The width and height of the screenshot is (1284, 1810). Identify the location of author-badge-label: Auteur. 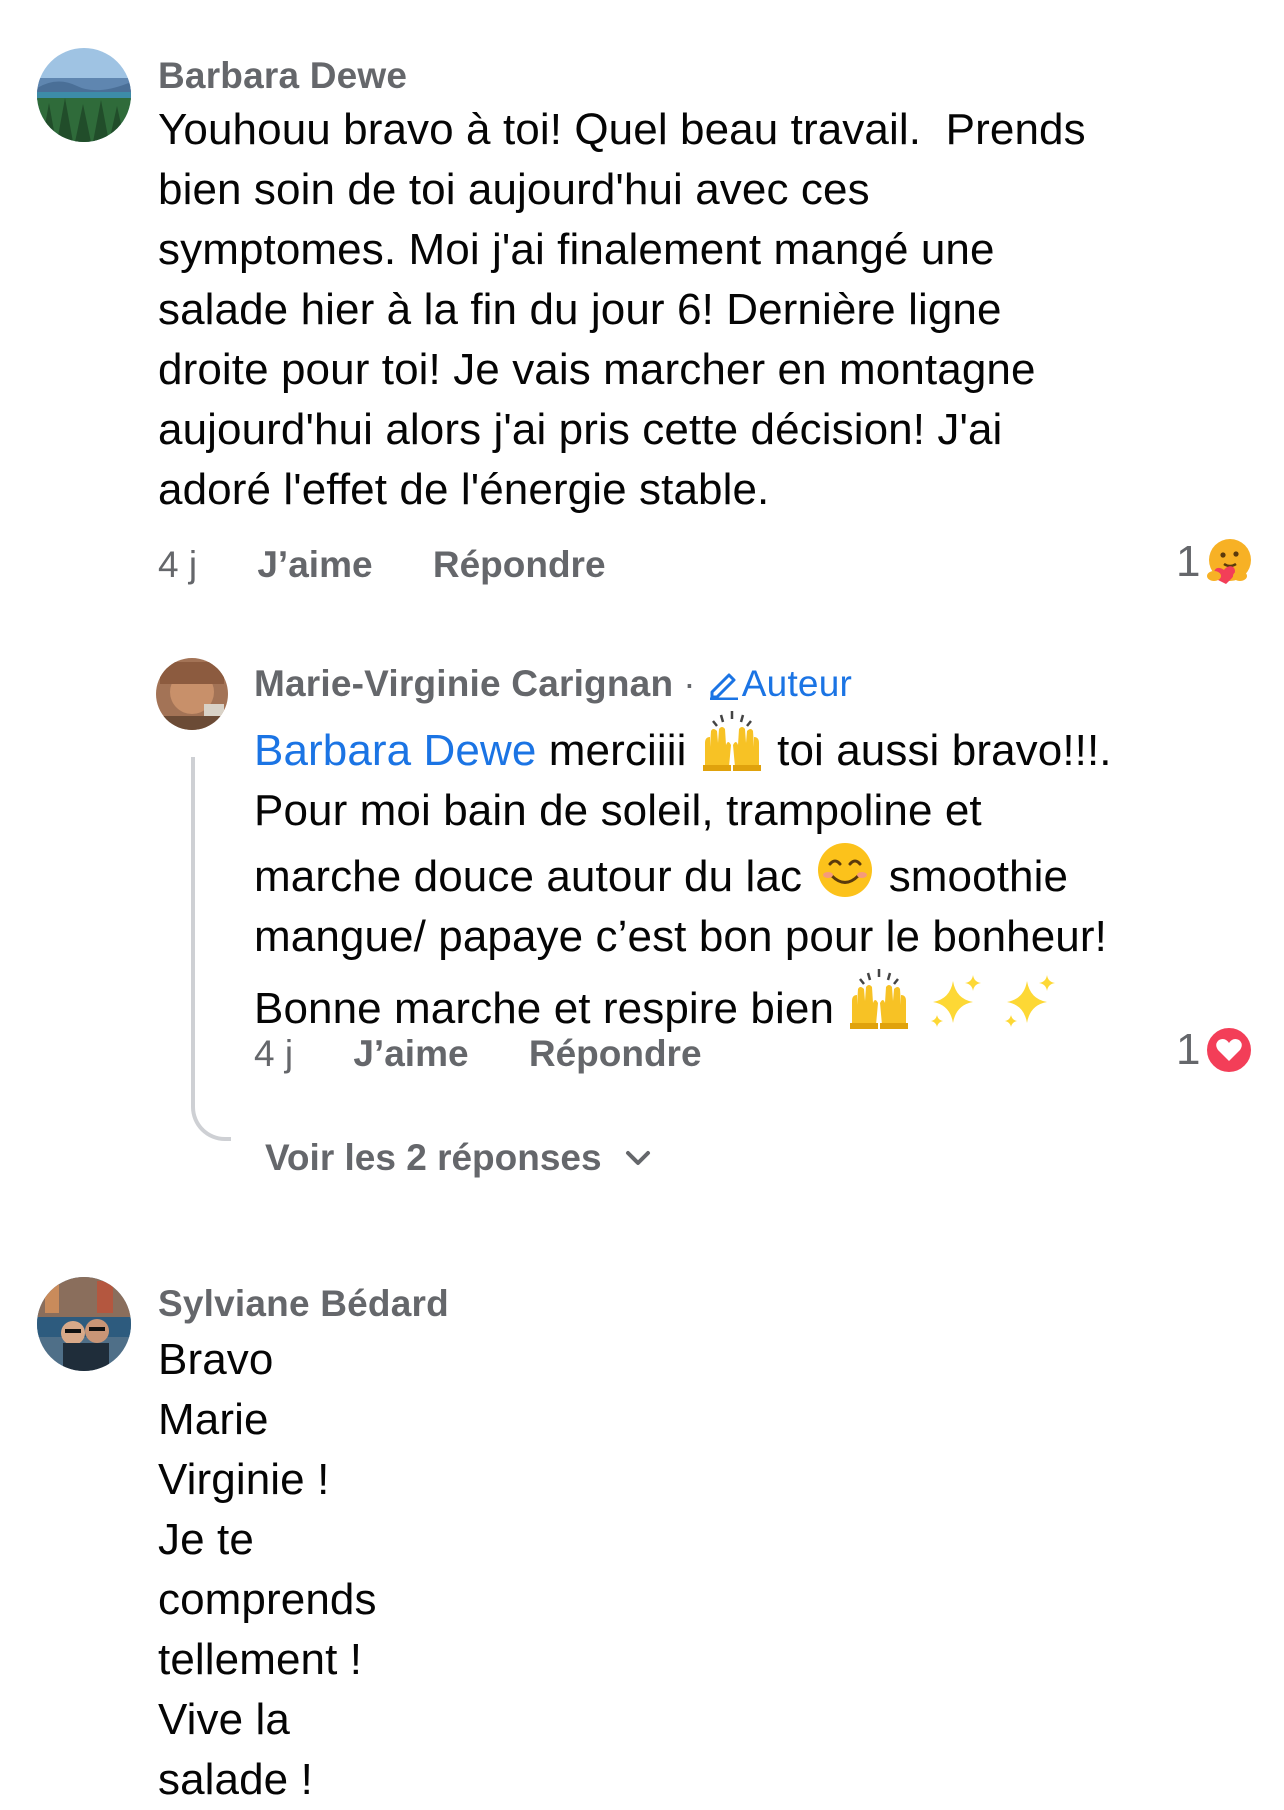
(796, 683).